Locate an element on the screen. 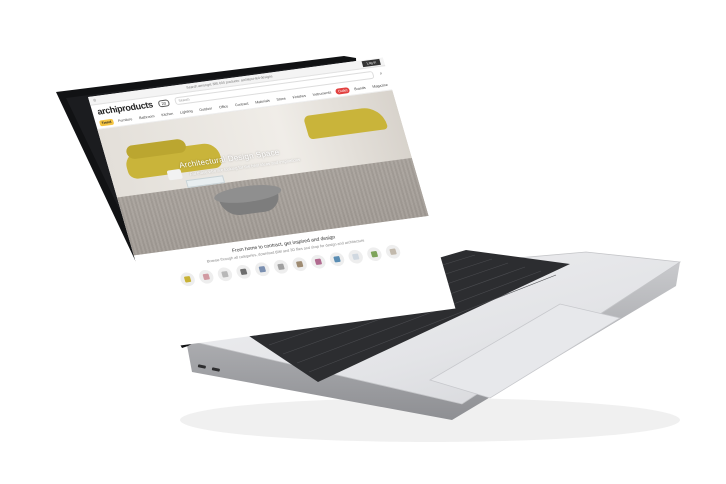 The height and width of the screenshot is (484, 726). category-plant-icon is located at coordinates (374, 254).